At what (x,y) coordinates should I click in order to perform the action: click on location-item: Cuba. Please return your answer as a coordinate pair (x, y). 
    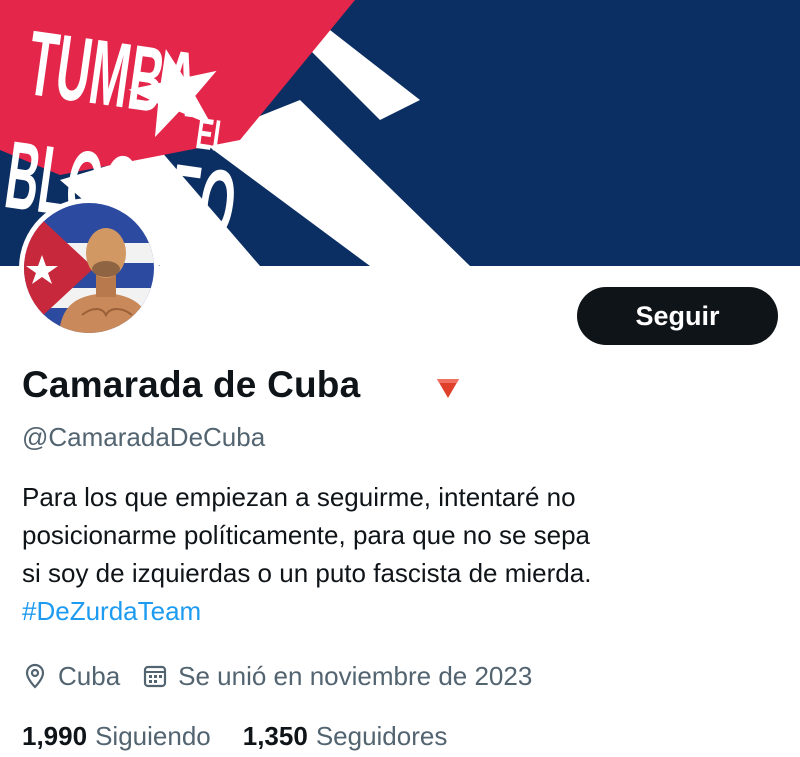
    Looking at the image, I should click on (71, 676).